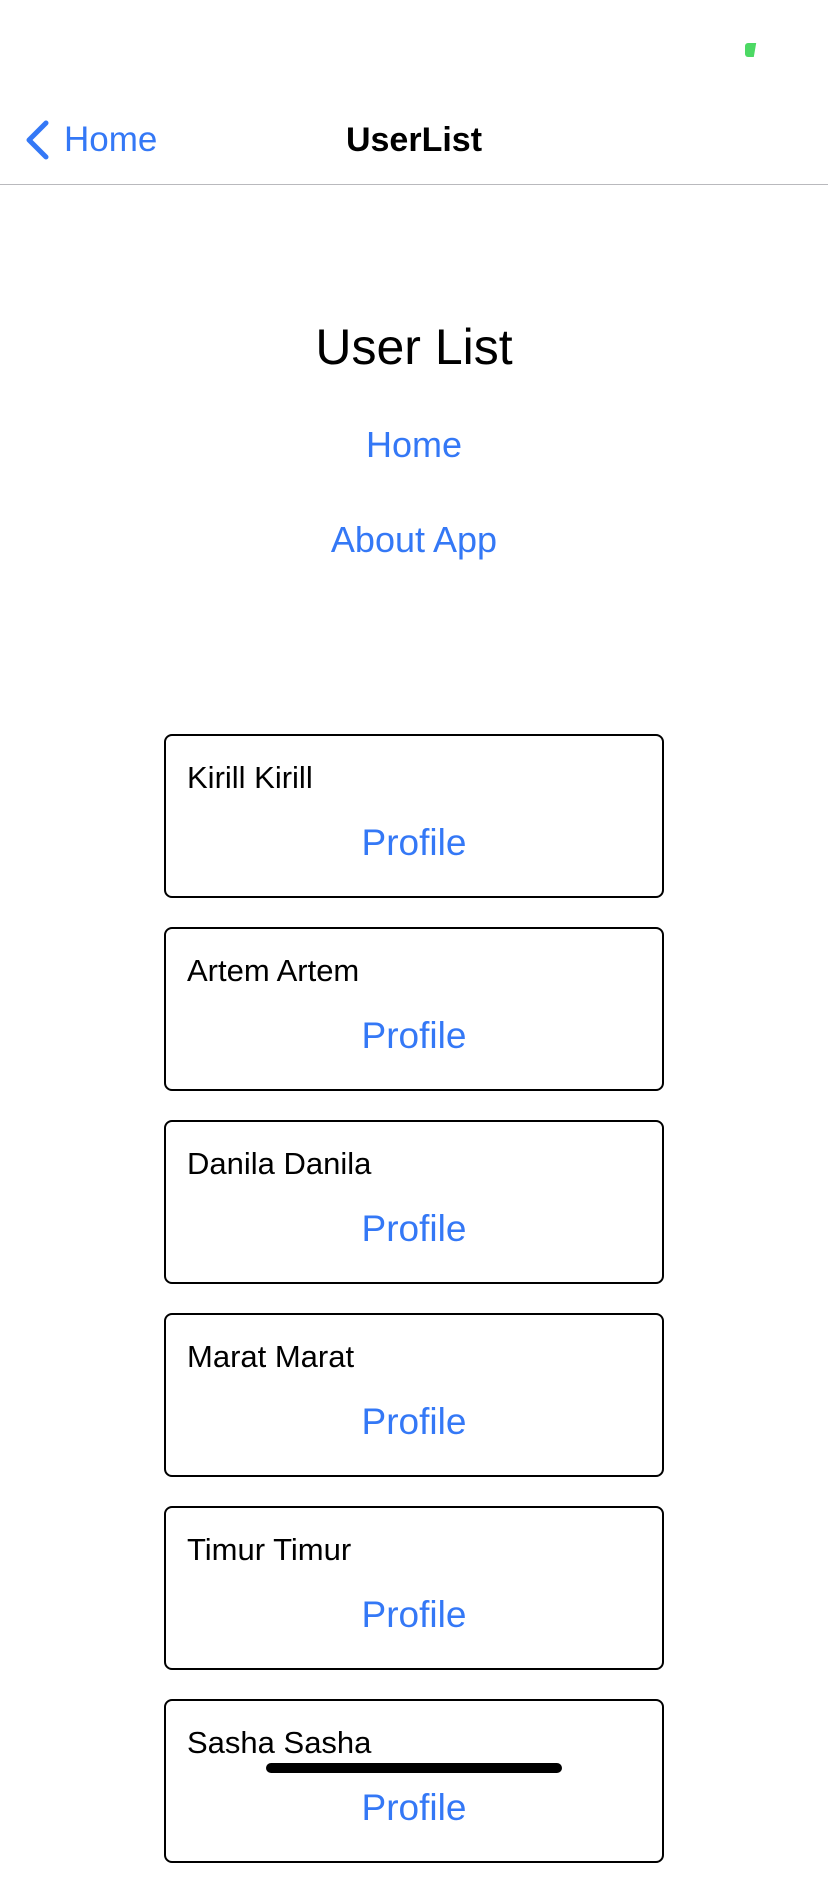  Describe the element at coordinates (414, 48) in the screenshot. I see `status-bar` at that location.